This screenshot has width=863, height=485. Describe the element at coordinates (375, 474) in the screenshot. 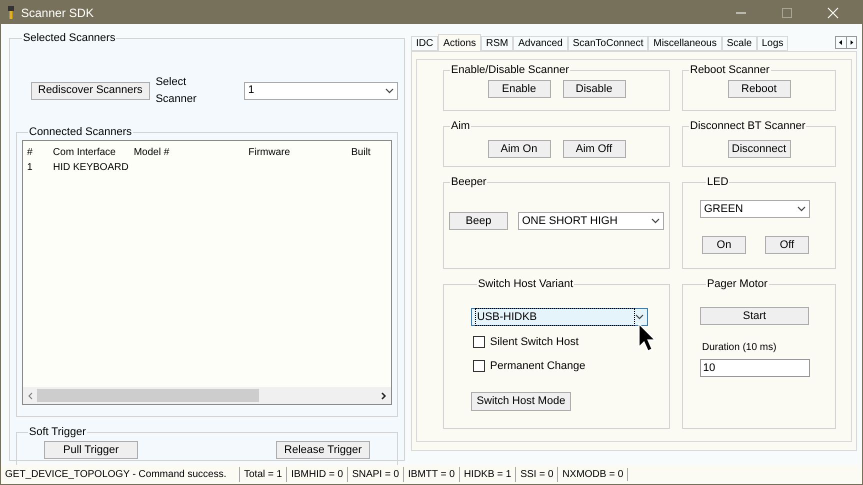

I see `status-count: SNAPI = 0` at that location.